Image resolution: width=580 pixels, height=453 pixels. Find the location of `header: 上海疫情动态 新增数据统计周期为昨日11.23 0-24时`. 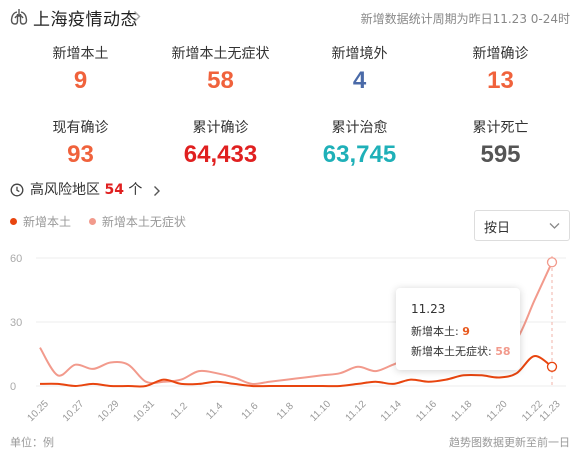

header: 上海疫情动态 新增数据统计周期为昨日11.23 0-24时 is located at coordinates (290, 17).